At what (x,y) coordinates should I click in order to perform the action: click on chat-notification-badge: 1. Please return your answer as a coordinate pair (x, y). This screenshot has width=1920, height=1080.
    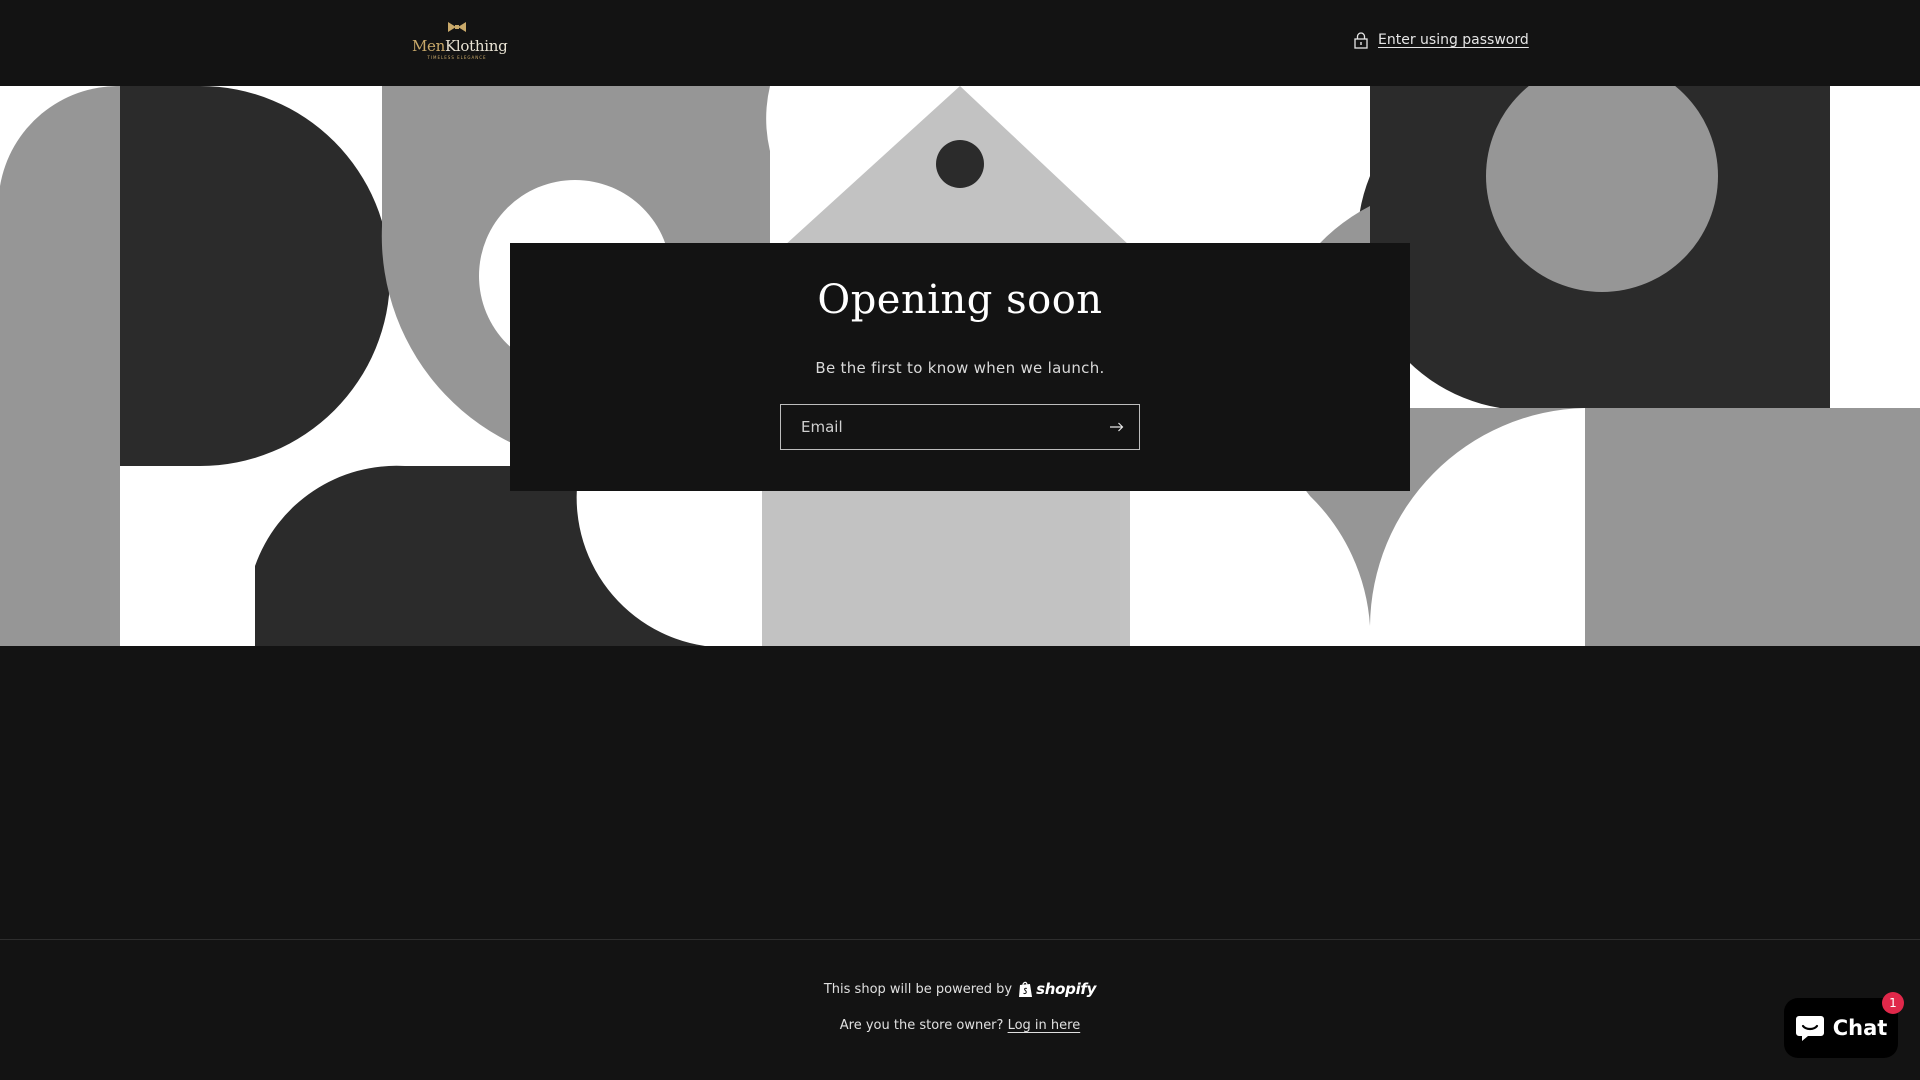
    Looking at the image, I should click on (1893, 1003).